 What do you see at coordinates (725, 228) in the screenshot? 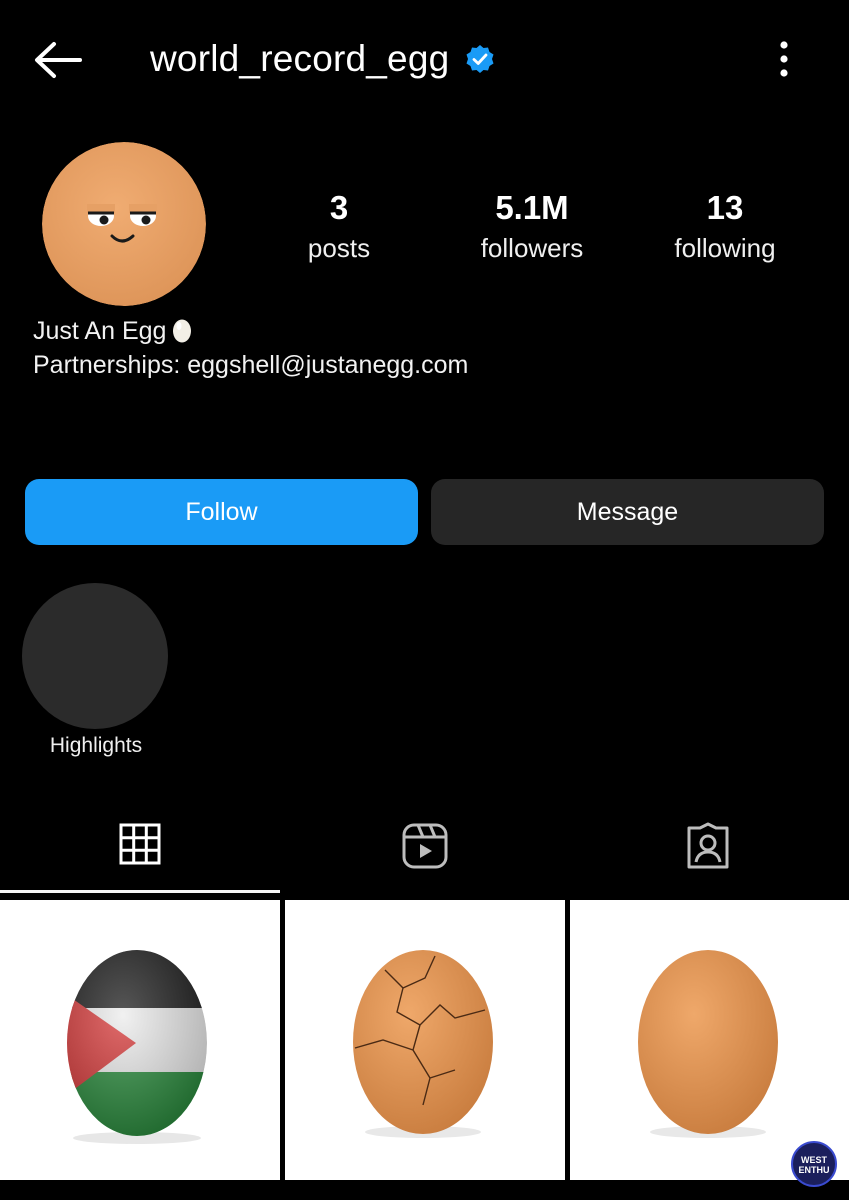
I see `following-stat: 13 following` at bounding box center [725, 228].